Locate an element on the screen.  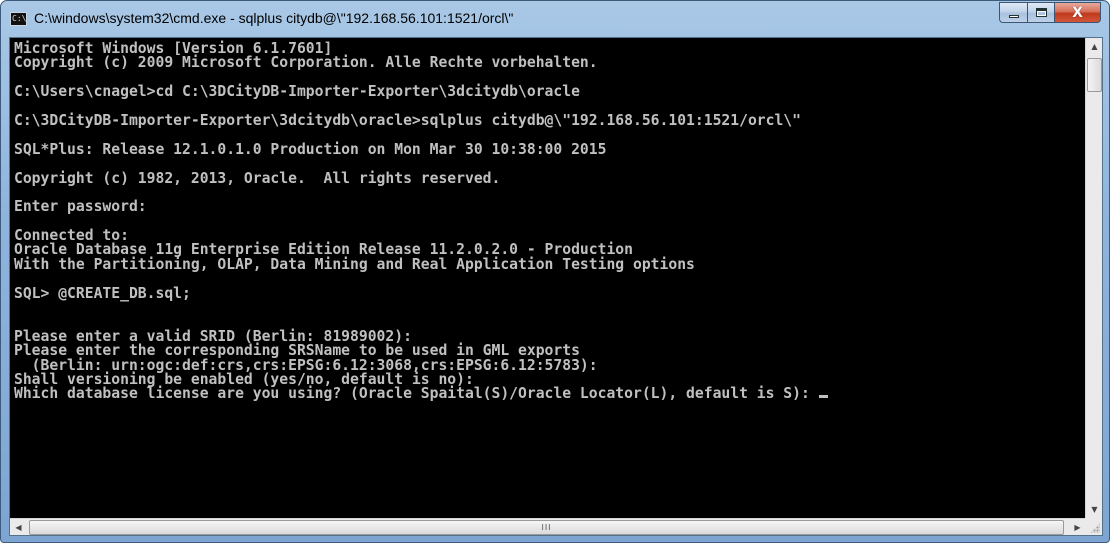
scroll-up-arrow-icon: ▲ is located at coordinates (1094, 46).